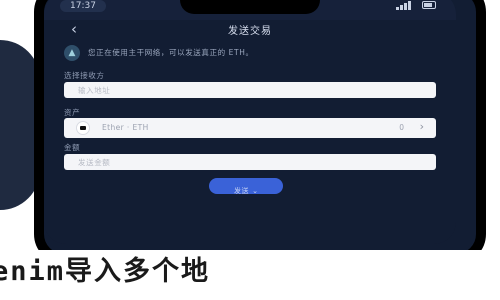  I want to click on phone-notch, so click(250, 7).